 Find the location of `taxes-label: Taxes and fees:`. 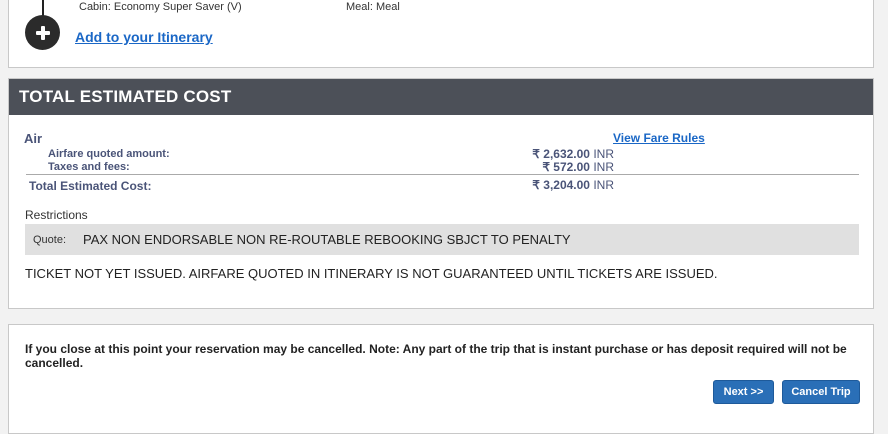

taxes-label: Taxes and fees: is located at coordinates (89, 167).